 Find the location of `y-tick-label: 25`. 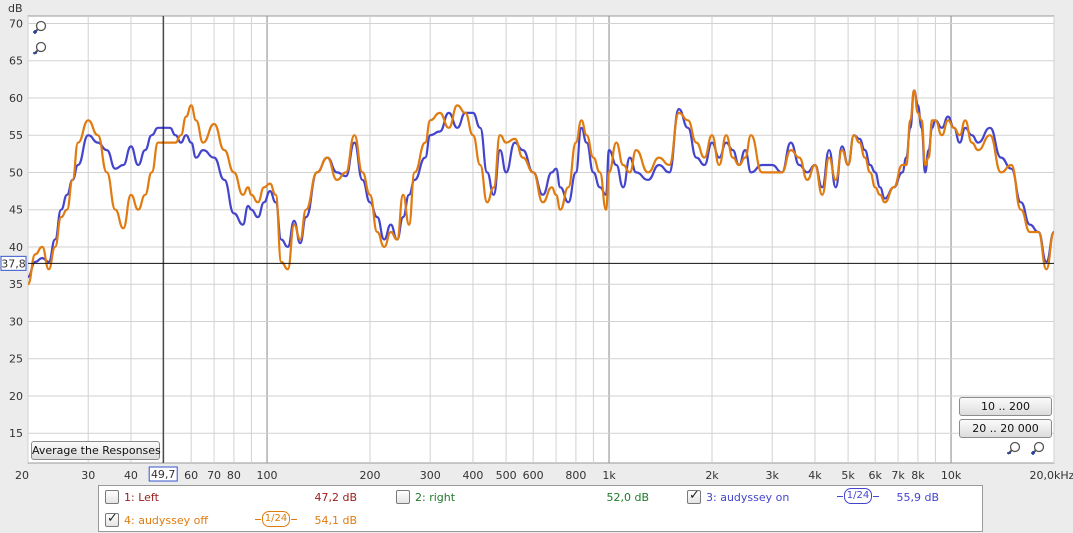

y-tick-label: 25 is located at coordinates (16, 359).